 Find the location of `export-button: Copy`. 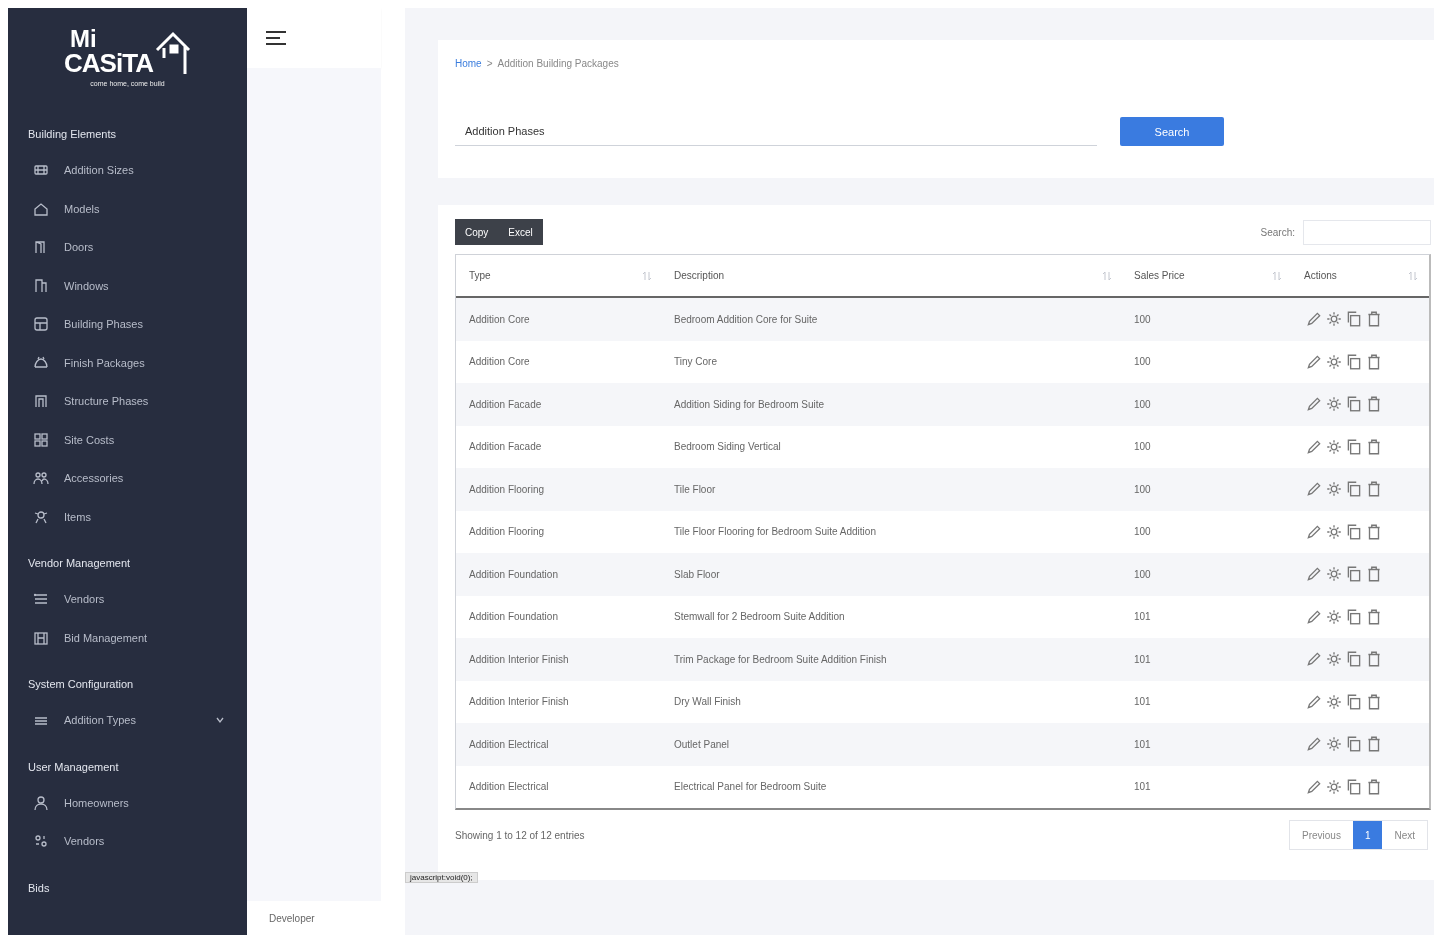

export-button: Copy is located at coordinates (477, 232).